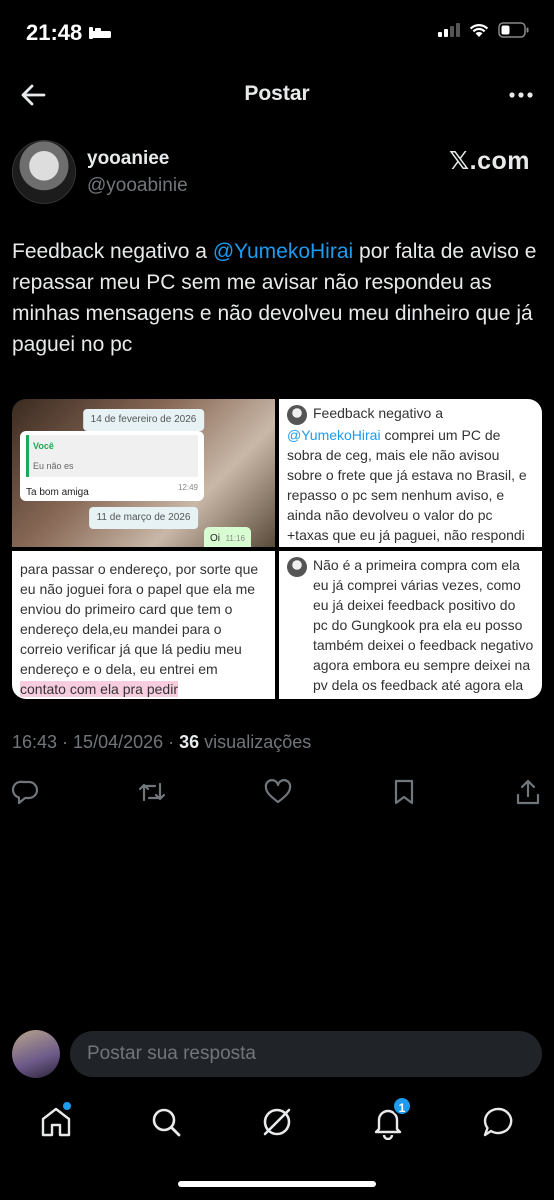  I want to click on post-author: yooaniee @yooabinie 𝕏.com, so click(277, 173).